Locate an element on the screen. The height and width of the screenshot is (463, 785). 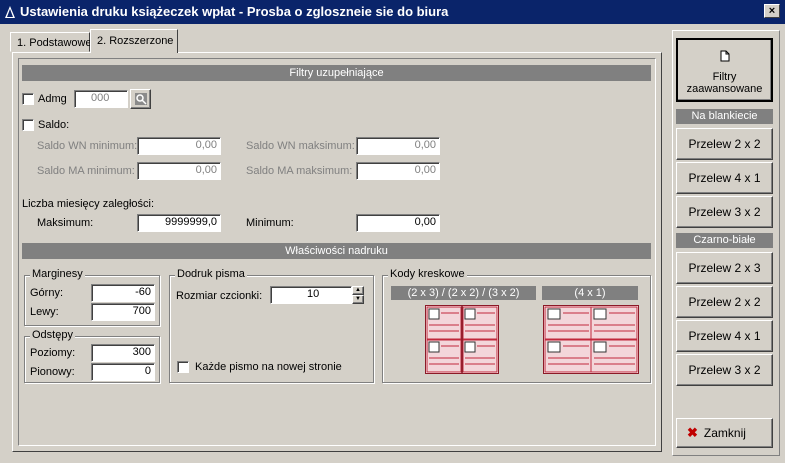
blank-section-label: Na blankiecie is located at coordinates (724, 116).